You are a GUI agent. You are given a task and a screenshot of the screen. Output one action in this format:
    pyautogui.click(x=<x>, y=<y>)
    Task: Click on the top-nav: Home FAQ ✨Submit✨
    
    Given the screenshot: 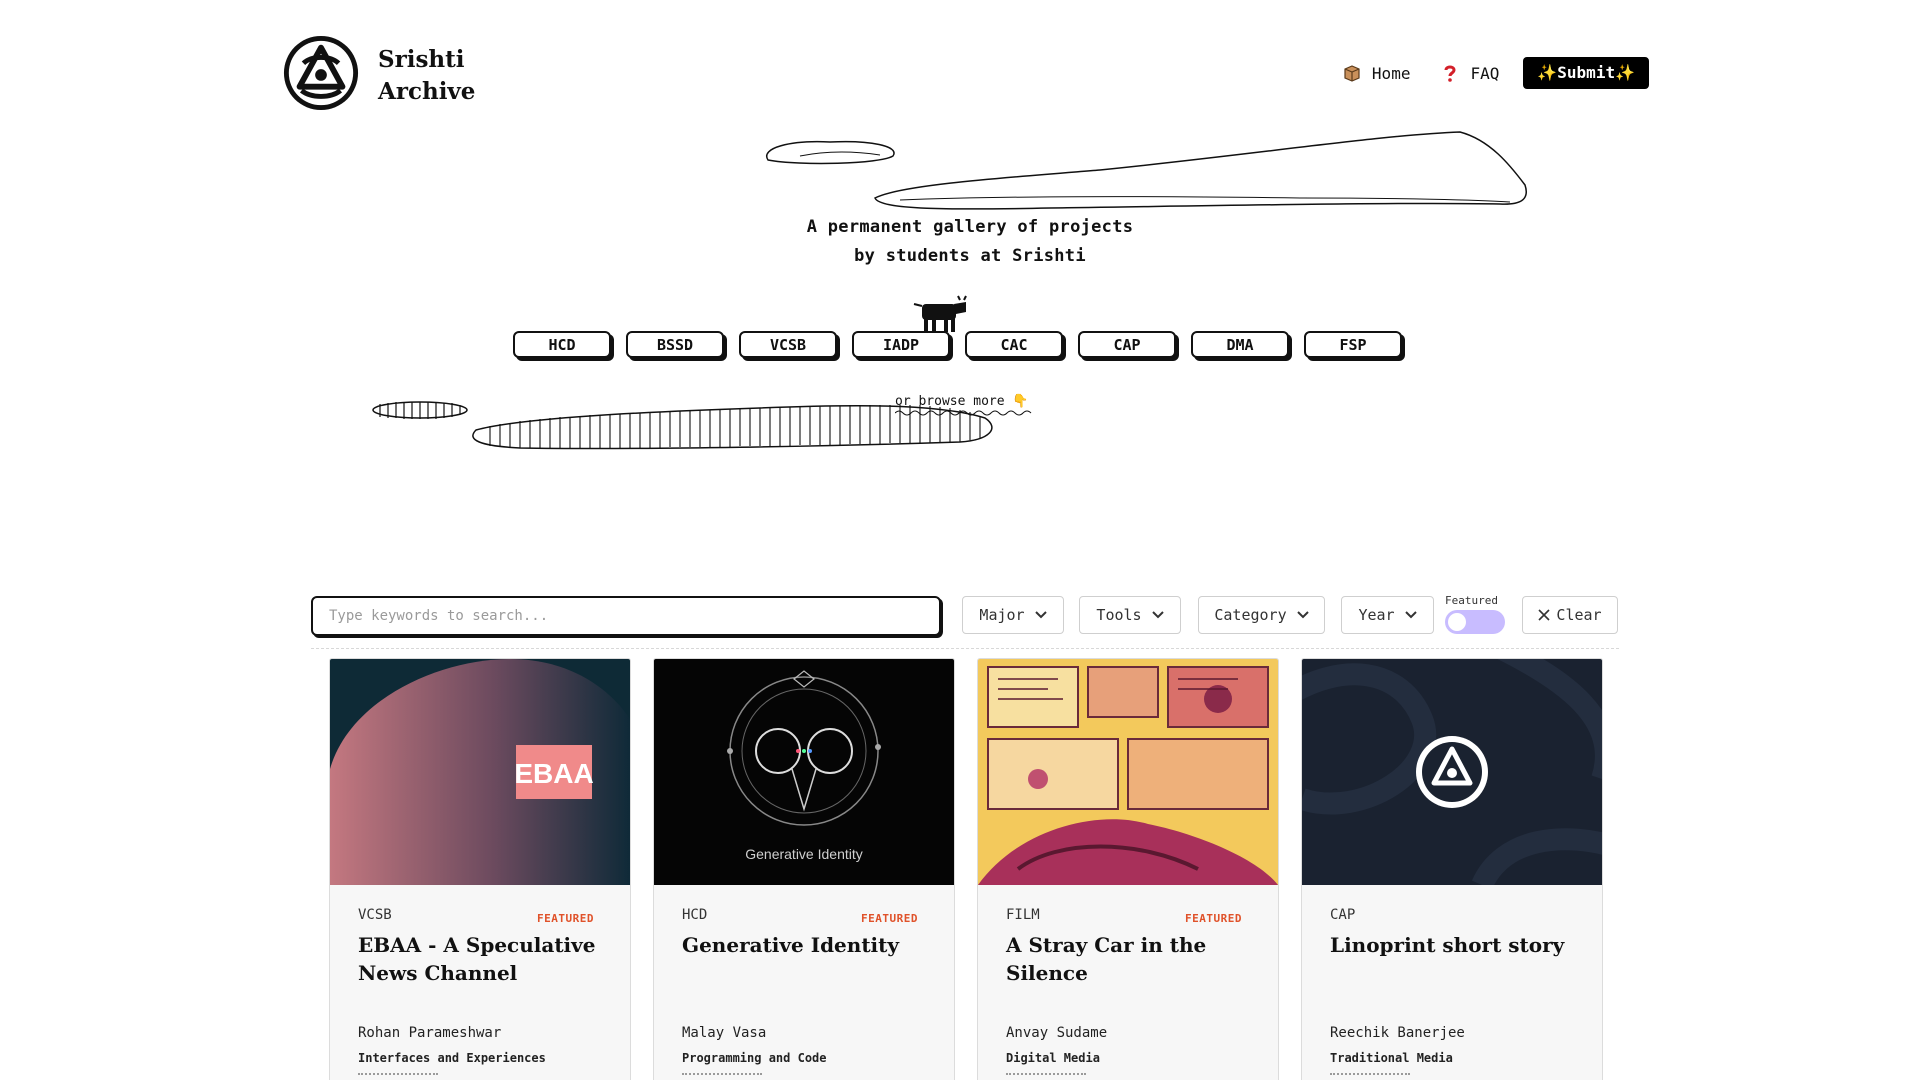 What is the action you would take?
    pyautogui.click(x=1480, y=73)
    